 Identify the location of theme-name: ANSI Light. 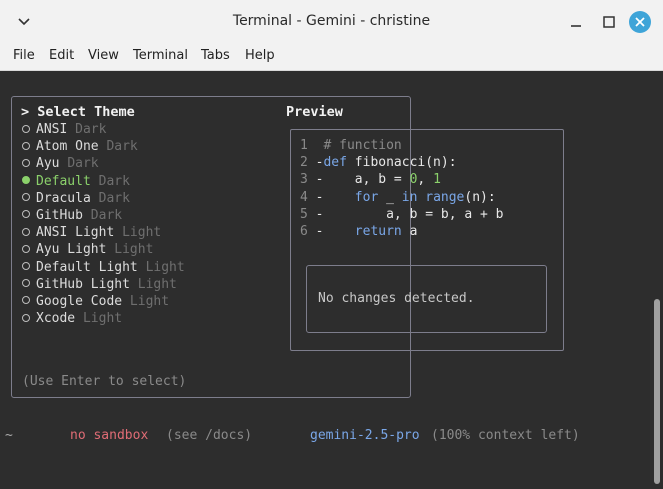
(75, 233).